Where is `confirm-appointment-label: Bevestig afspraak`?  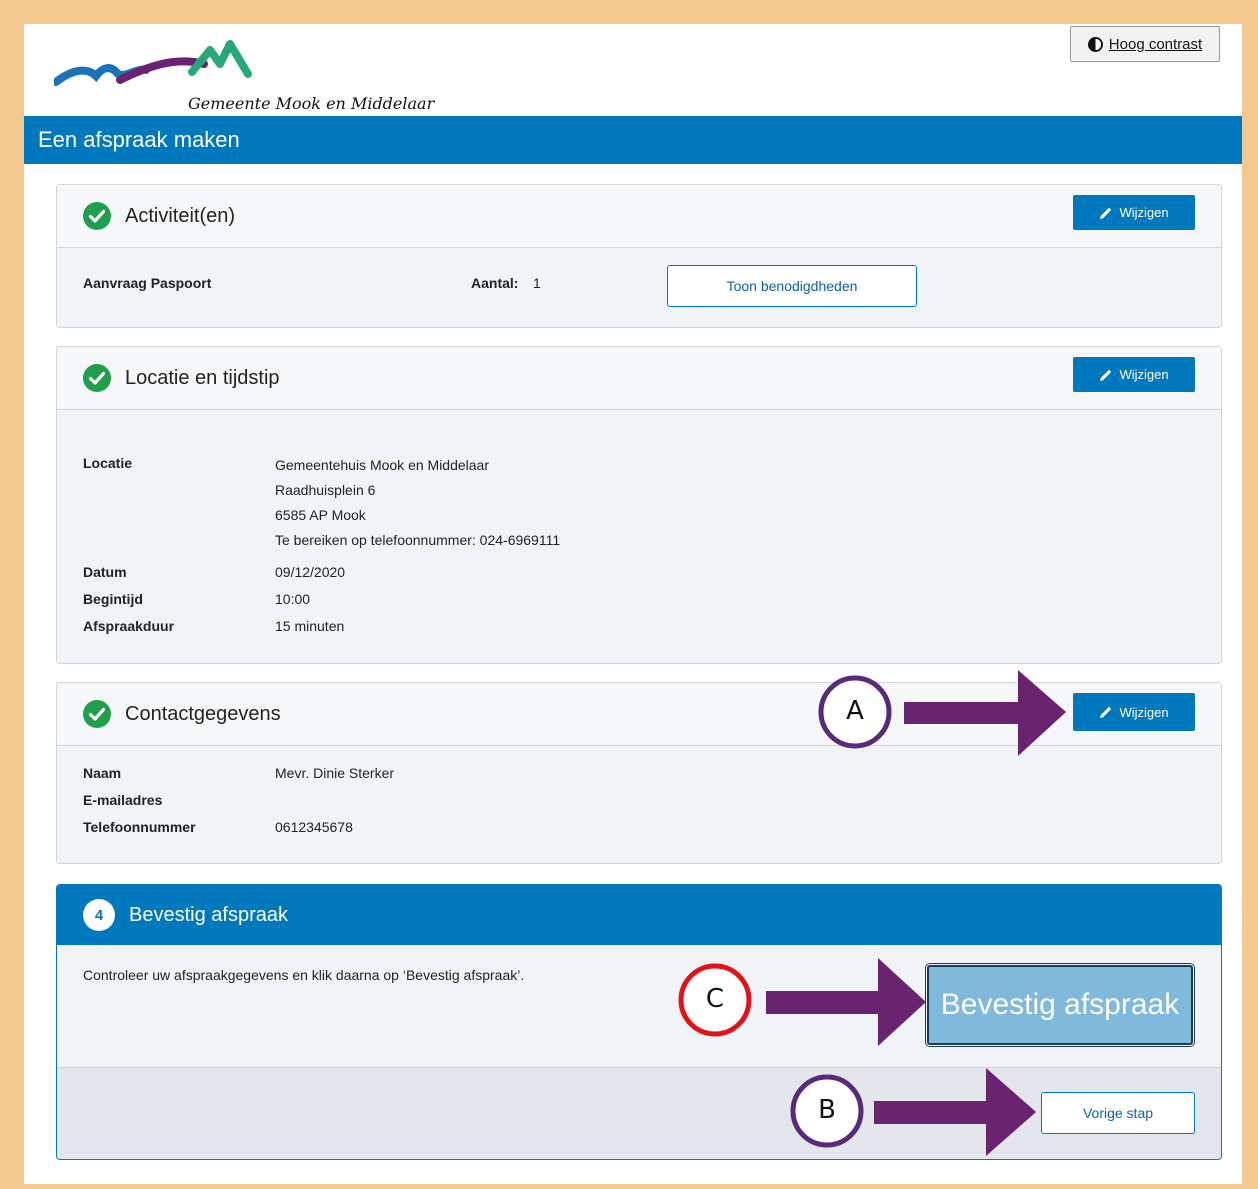
confirm-appointment-label: Bevestig afspraak is located at coordinates (1060, 1004).